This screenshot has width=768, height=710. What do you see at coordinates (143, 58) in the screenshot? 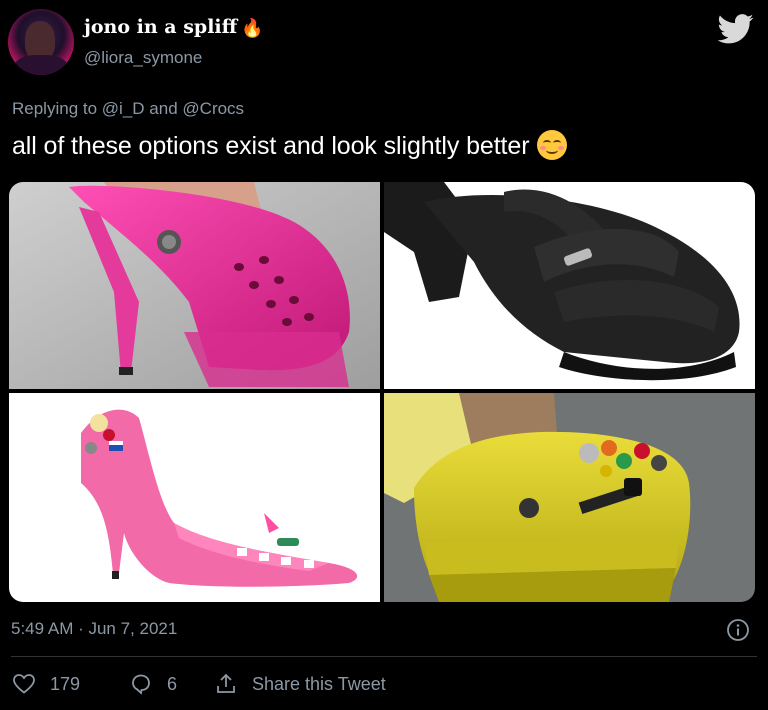
I see `user-handle: @liora_symone` at bounding box center [143, 58].